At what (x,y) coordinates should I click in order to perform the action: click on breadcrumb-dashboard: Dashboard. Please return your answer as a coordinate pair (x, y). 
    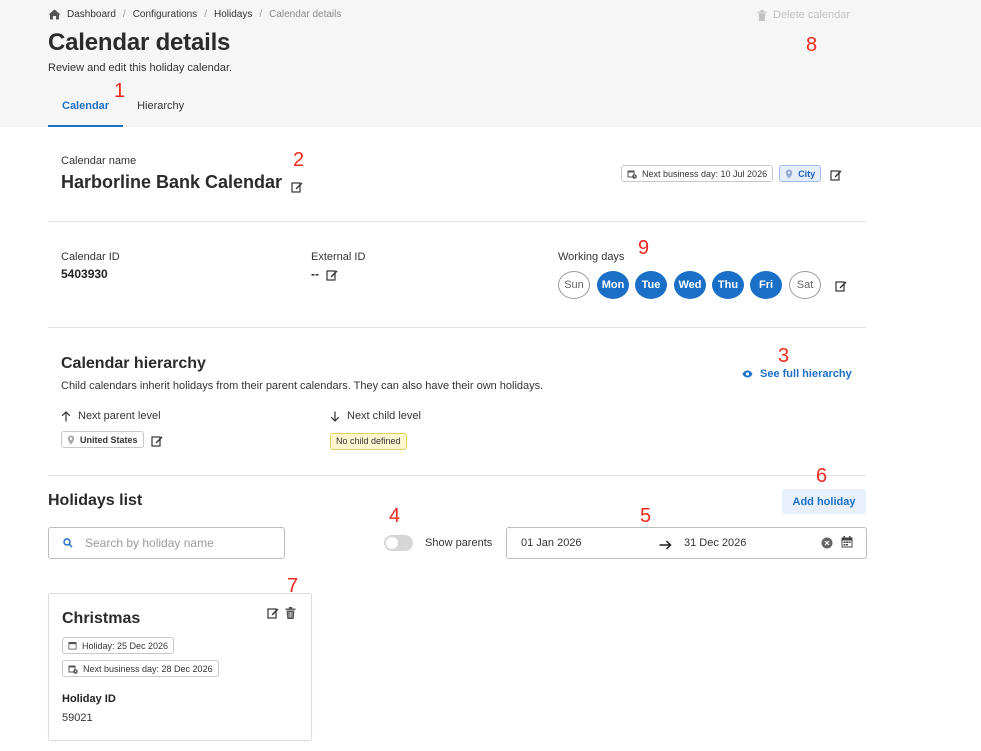
    Looking at the image, I should click on (91, 14).